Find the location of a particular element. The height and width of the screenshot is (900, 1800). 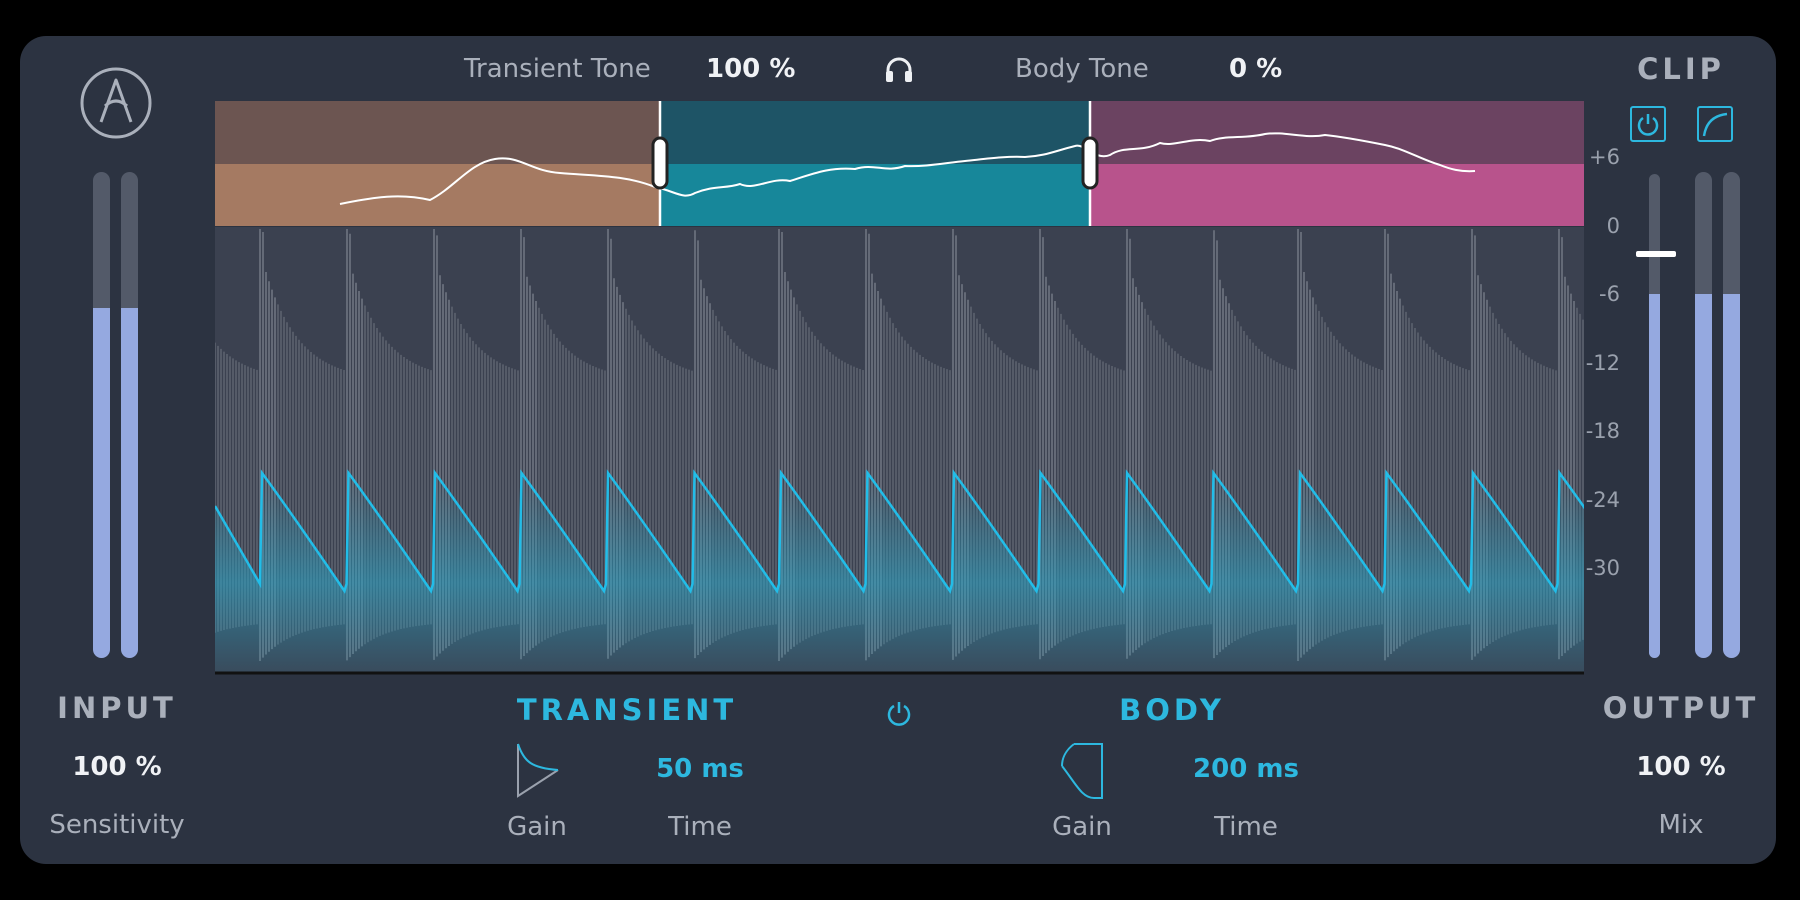

body-band-top is located at coordinates (1337, 132).